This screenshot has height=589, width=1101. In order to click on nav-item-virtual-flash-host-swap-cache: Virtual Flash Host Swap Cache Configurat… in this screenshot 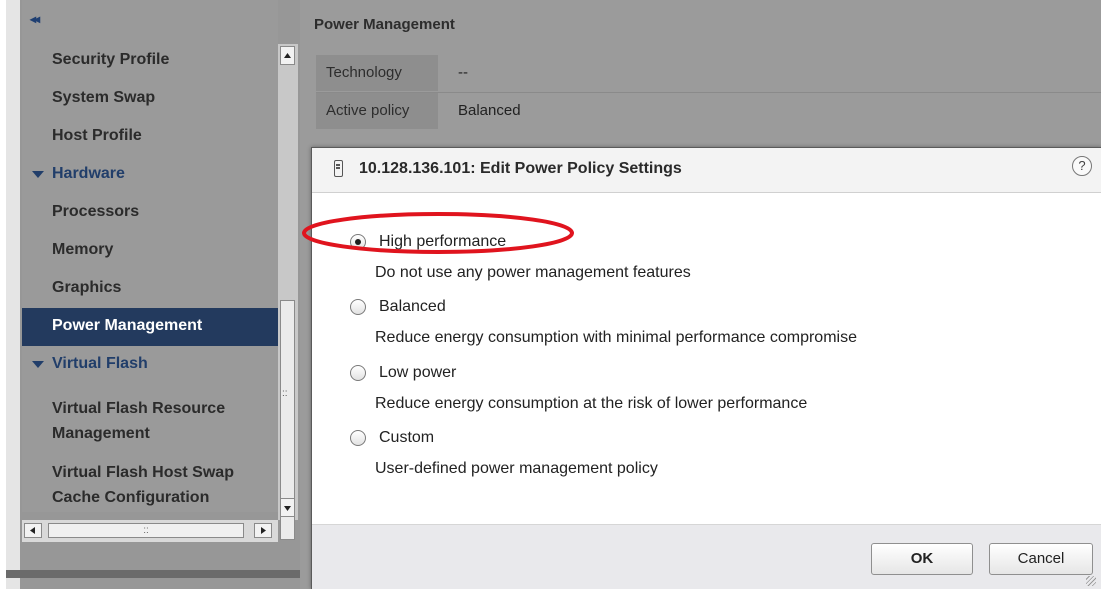, I will do `click(150, 480)`.